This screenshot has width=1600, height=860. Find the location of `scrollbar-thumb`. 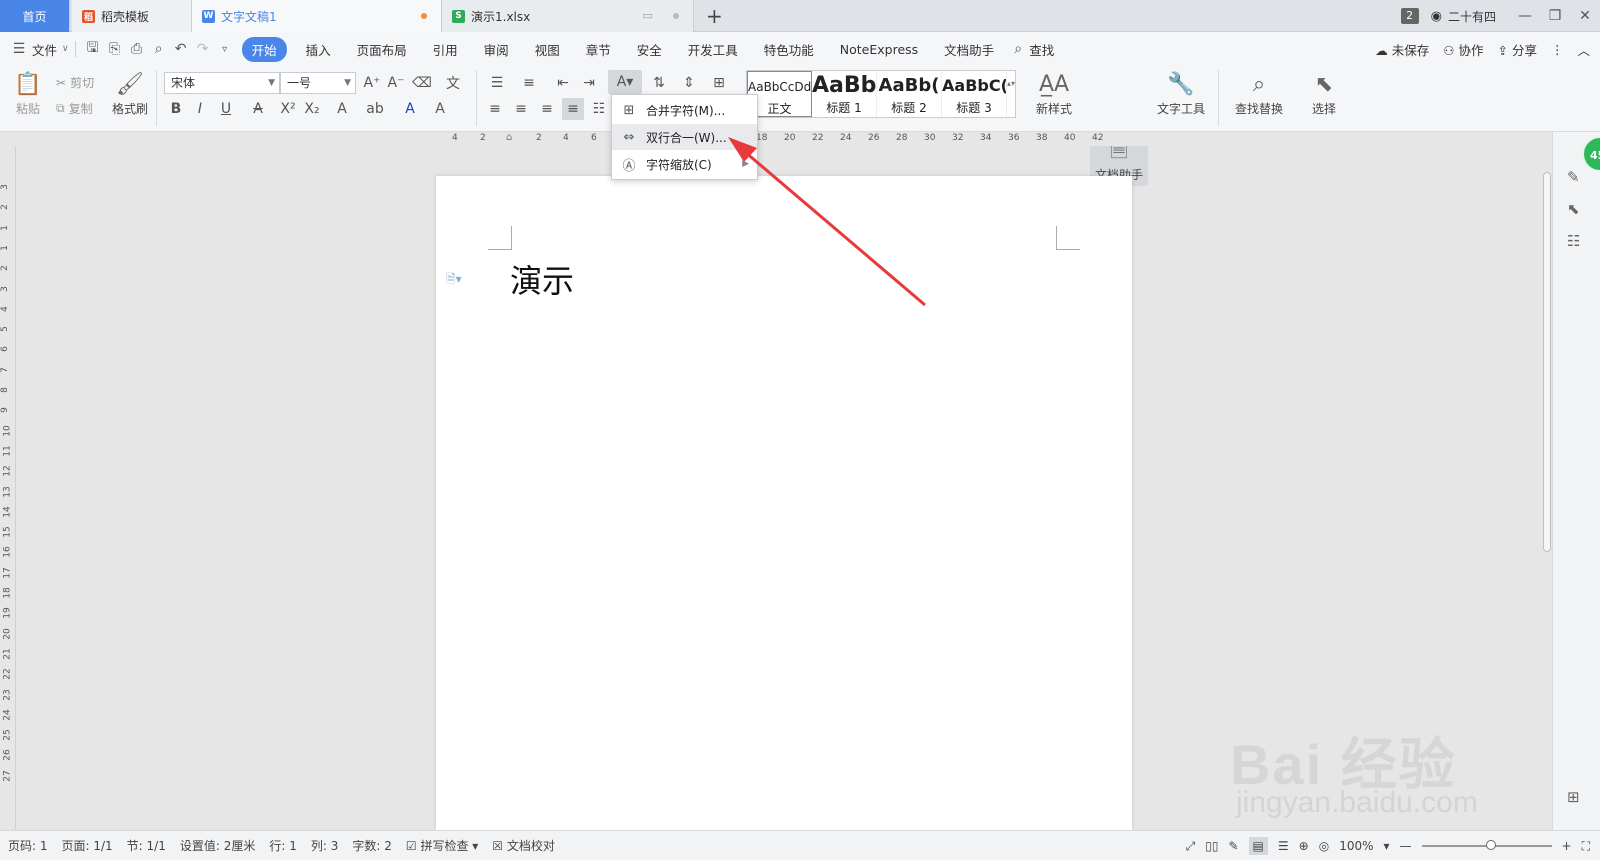

scrollbar-thumb is located at coordinates (1547, 362).